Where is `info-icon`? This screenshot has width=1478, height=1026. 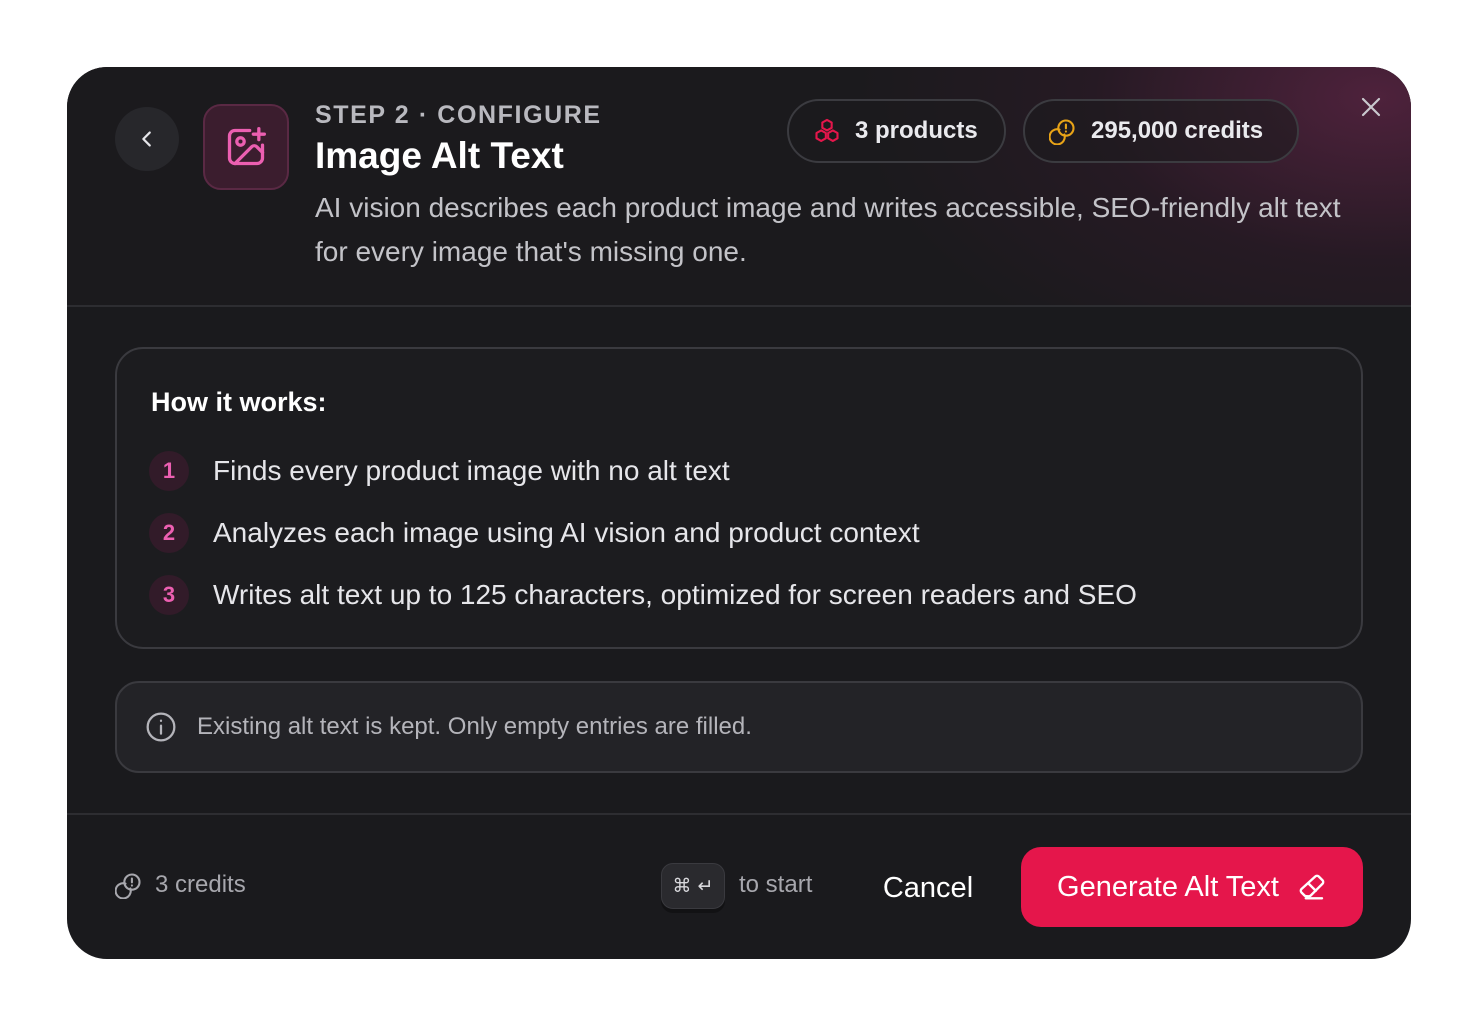
info-icon is located at coordinates (161, 727).